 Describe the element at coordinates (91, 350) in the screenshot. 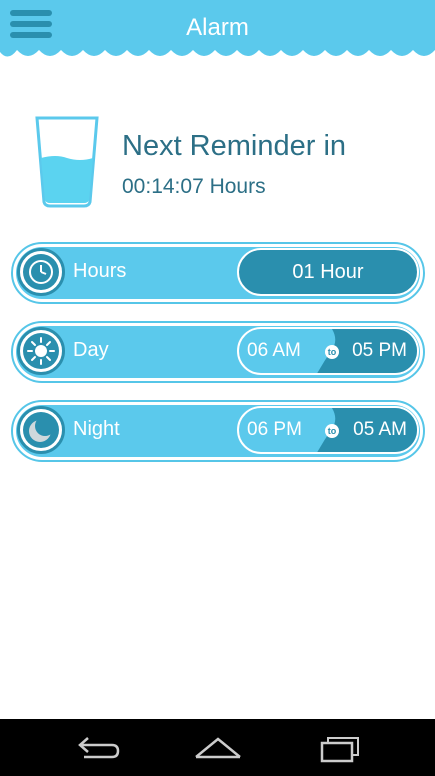

I see `day-label: Day` at that location.